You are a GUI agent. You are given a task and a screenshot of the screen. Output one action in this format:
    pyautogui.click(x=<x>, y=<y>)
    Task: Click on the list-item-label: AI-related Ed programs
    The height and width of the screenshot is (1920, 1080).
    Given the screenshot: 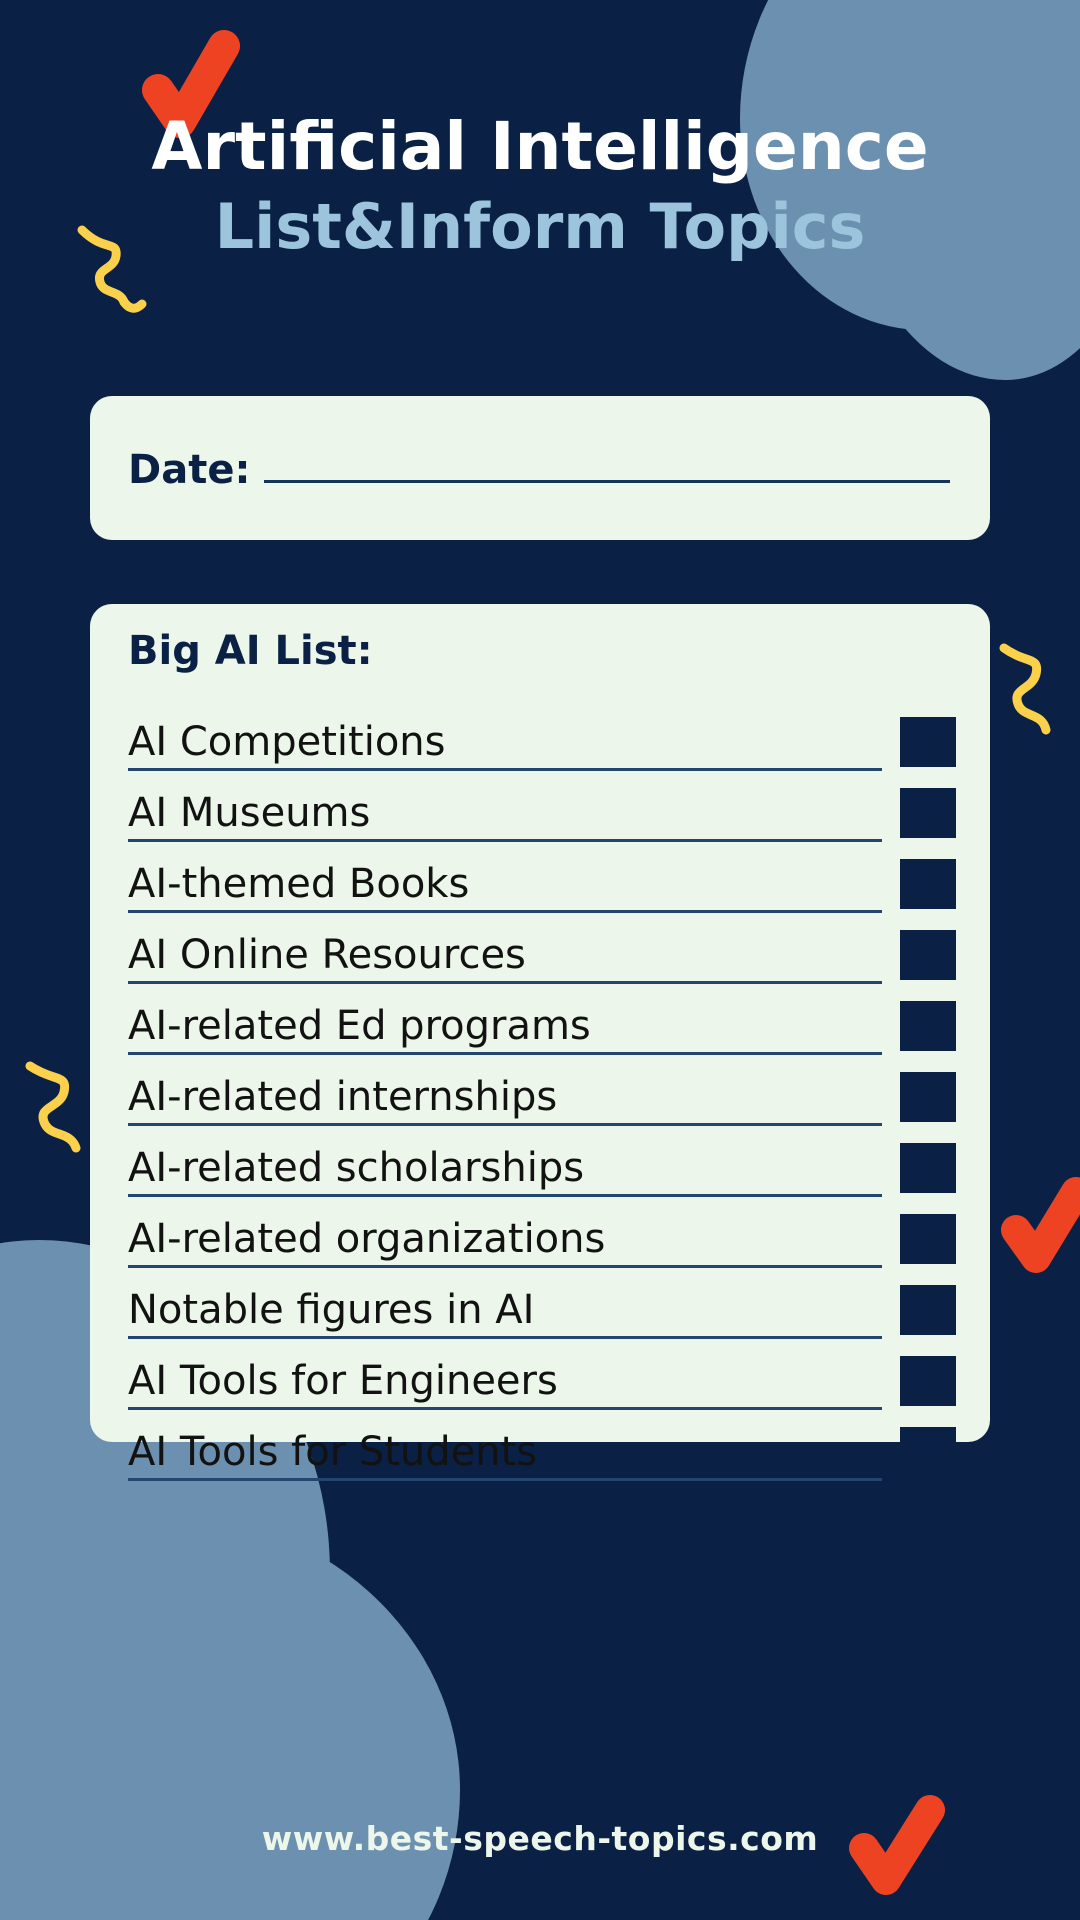 What is the action you would take?
    pyautogui.click(x=505, y=1030)
    